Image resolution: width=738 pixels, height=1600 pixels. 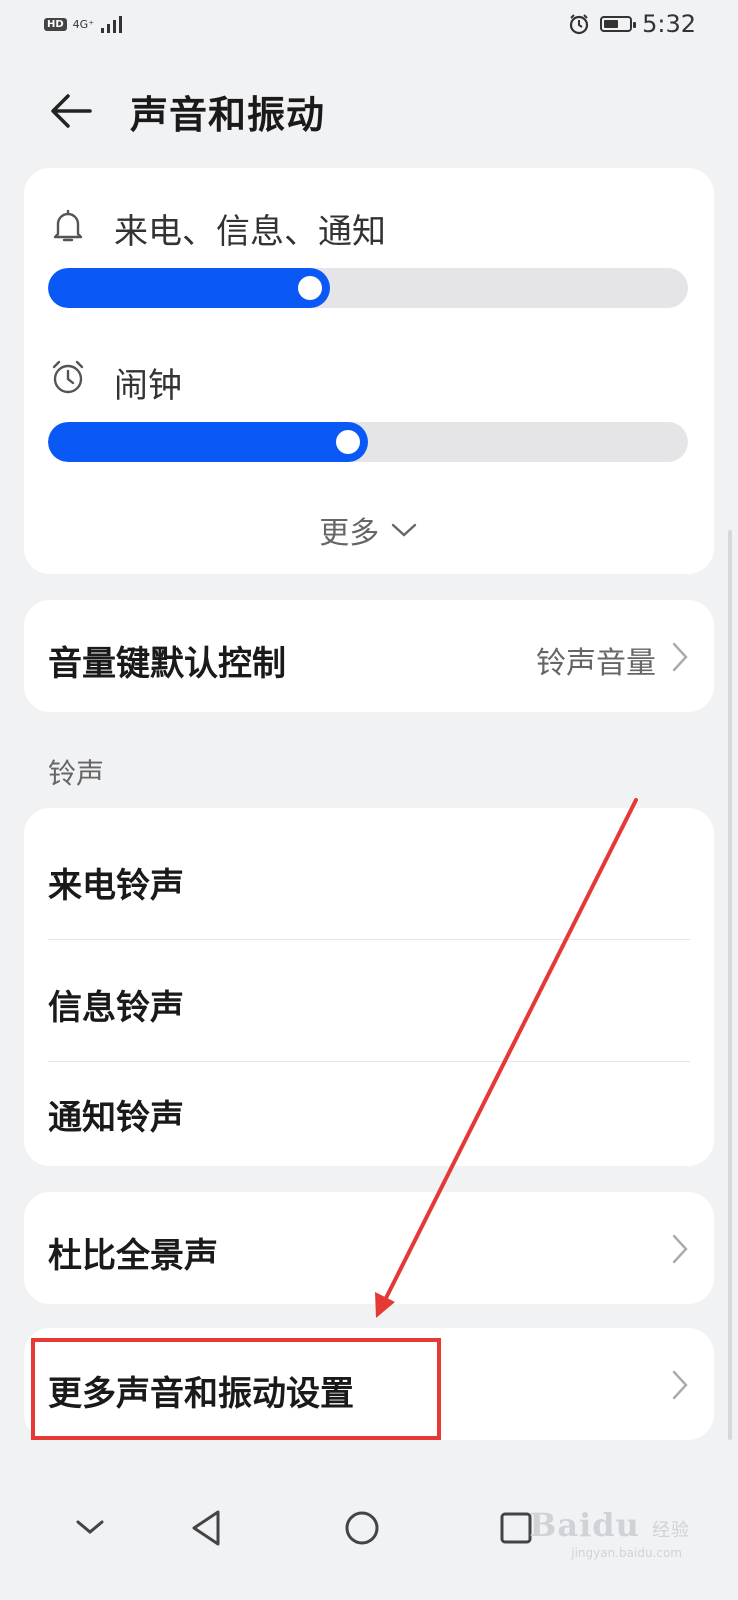 I want to click on home-nav-button, so click(x=362, y=1528).